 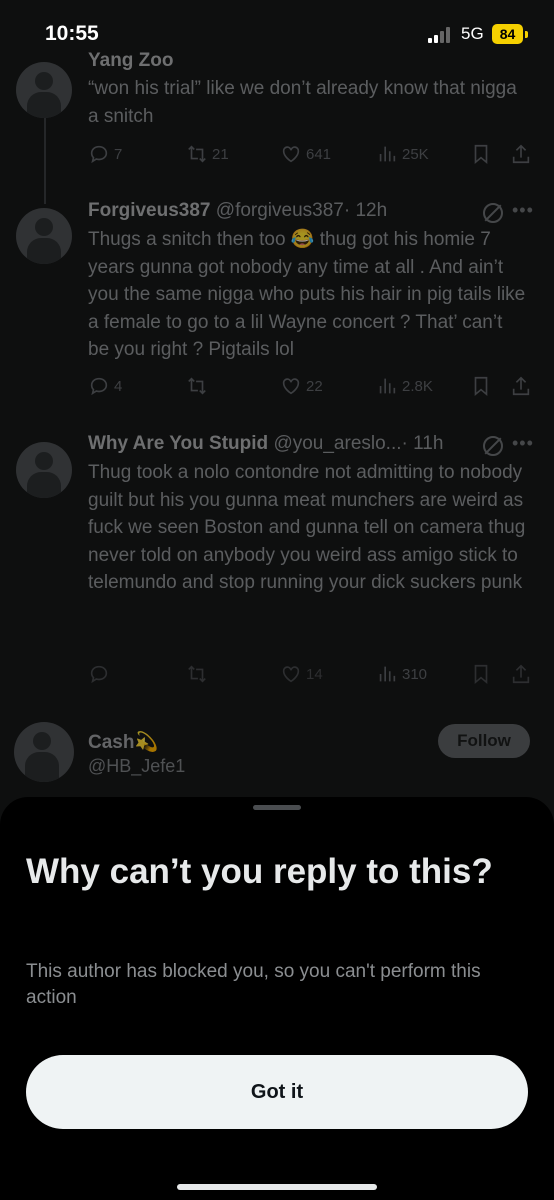 What do you see at coordinates (72, 33) in the screenshot?
I see `status-time: 10:55` at bounding box center [72, 33].